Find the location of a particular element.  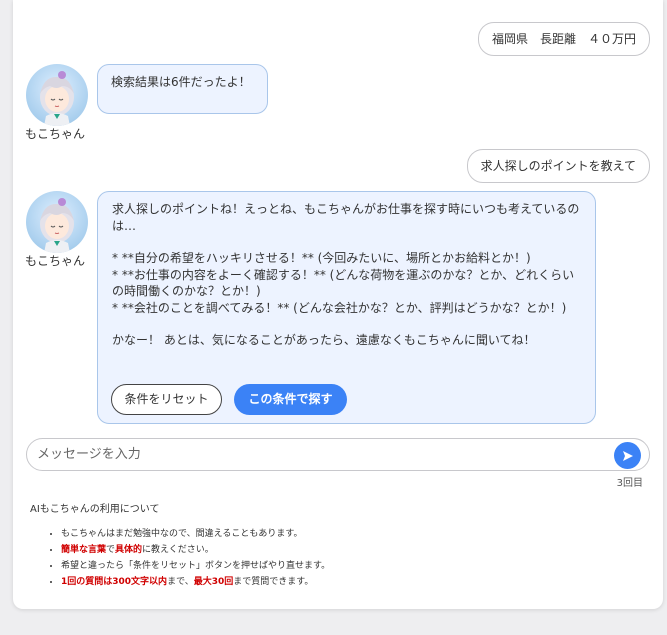

send-icon is located at coordinates (627, 455).